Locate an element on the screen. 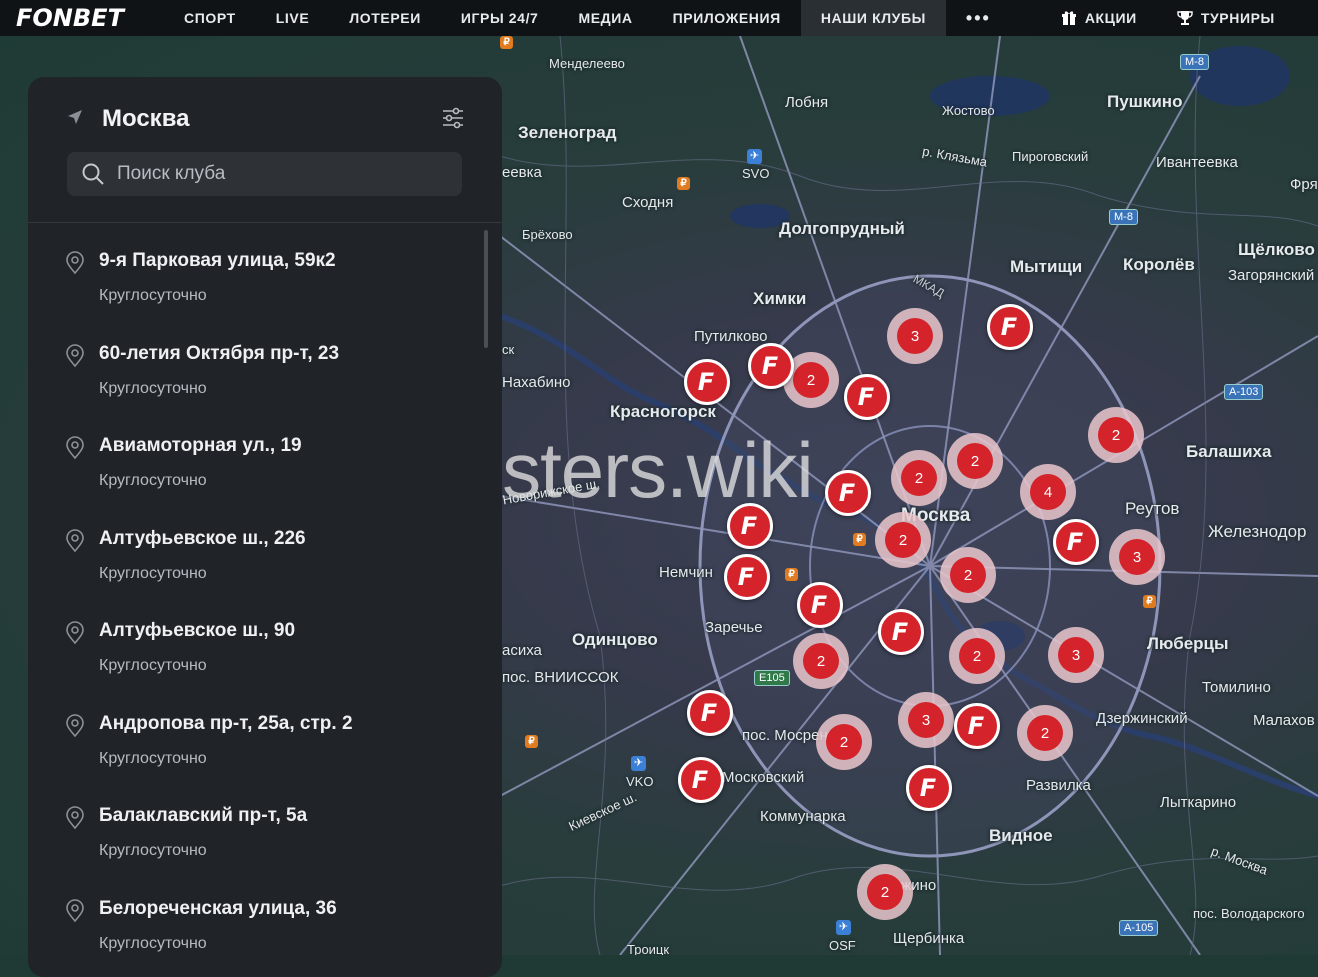 This screenshot has height=977, width=1318. map-label: Зеленоград is located at coordinates (567, 132).